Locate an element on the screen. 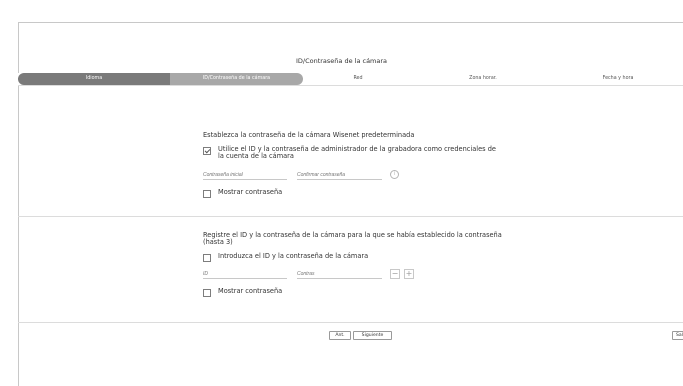 This screenshot has height=386, width=683. show-password-row-2: Mostrar contraseña is located at coordinates (243, 292).